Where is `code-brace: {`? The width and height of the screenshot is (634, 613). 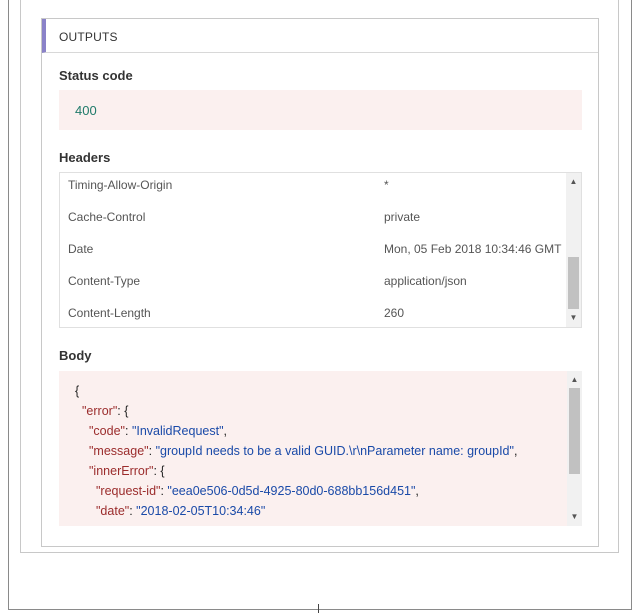 code-brace: { is located at coordinates (77, 391).